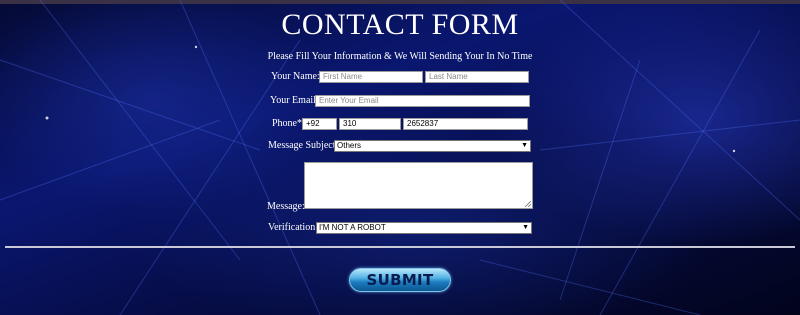  Describe the element at coordinates (418, 185) in the screenshot. I see `message-textarea` at that location.